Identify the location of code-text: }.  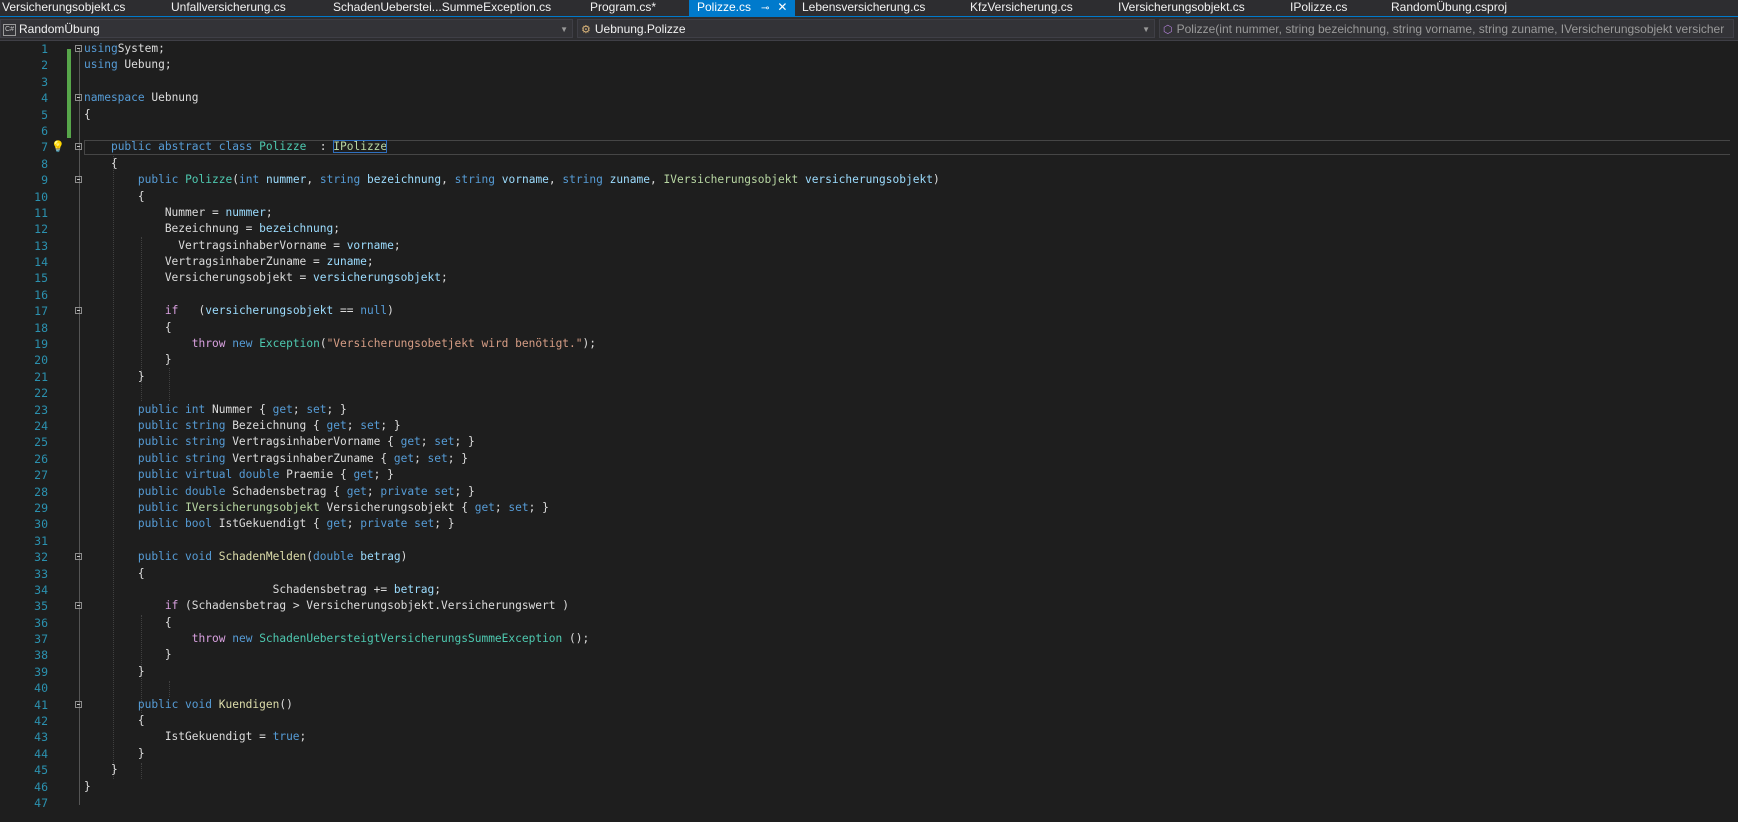
(114, 671).